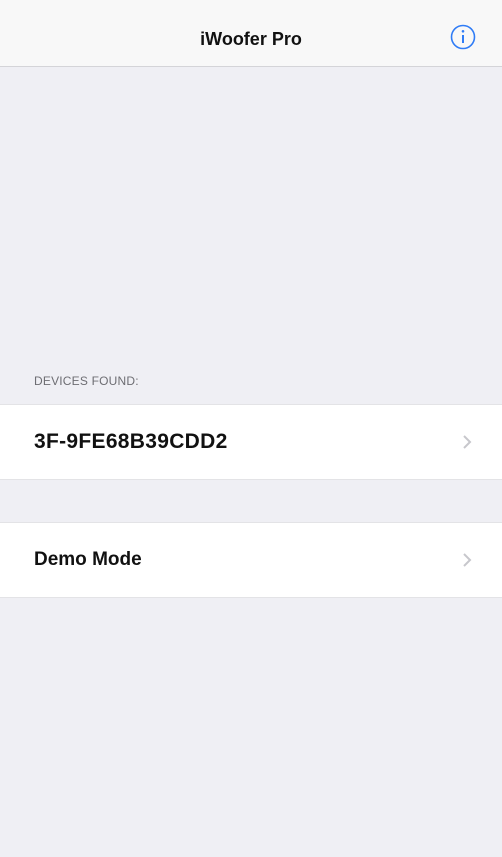  I want to click on device-name: 3F-9FE68B39CDD2, so click(131, 441).